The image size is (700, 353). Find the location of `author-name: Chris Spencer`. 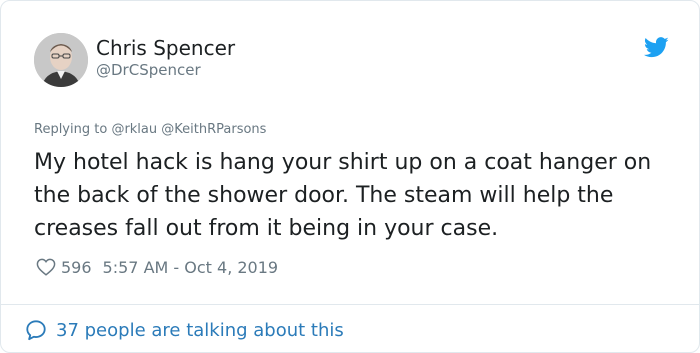

author-name: Chris Spencer is located at coordinates (165, 48).